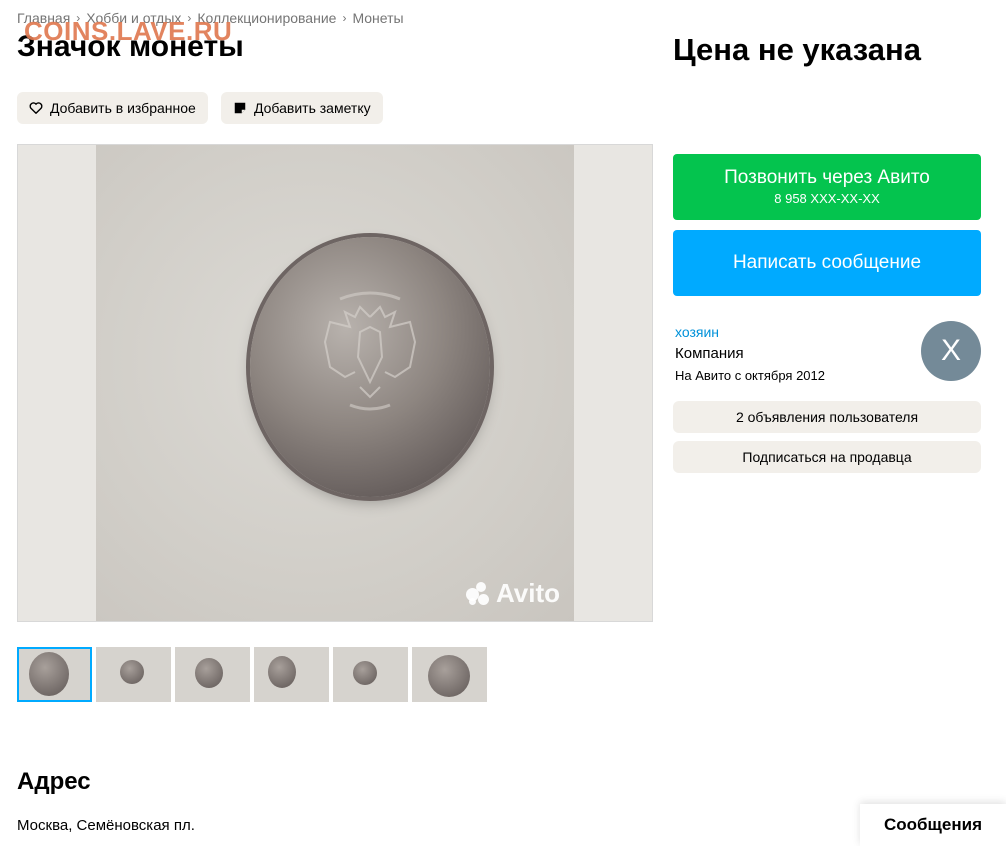  I want to click on seller-type: Компания, so click(709, 353).